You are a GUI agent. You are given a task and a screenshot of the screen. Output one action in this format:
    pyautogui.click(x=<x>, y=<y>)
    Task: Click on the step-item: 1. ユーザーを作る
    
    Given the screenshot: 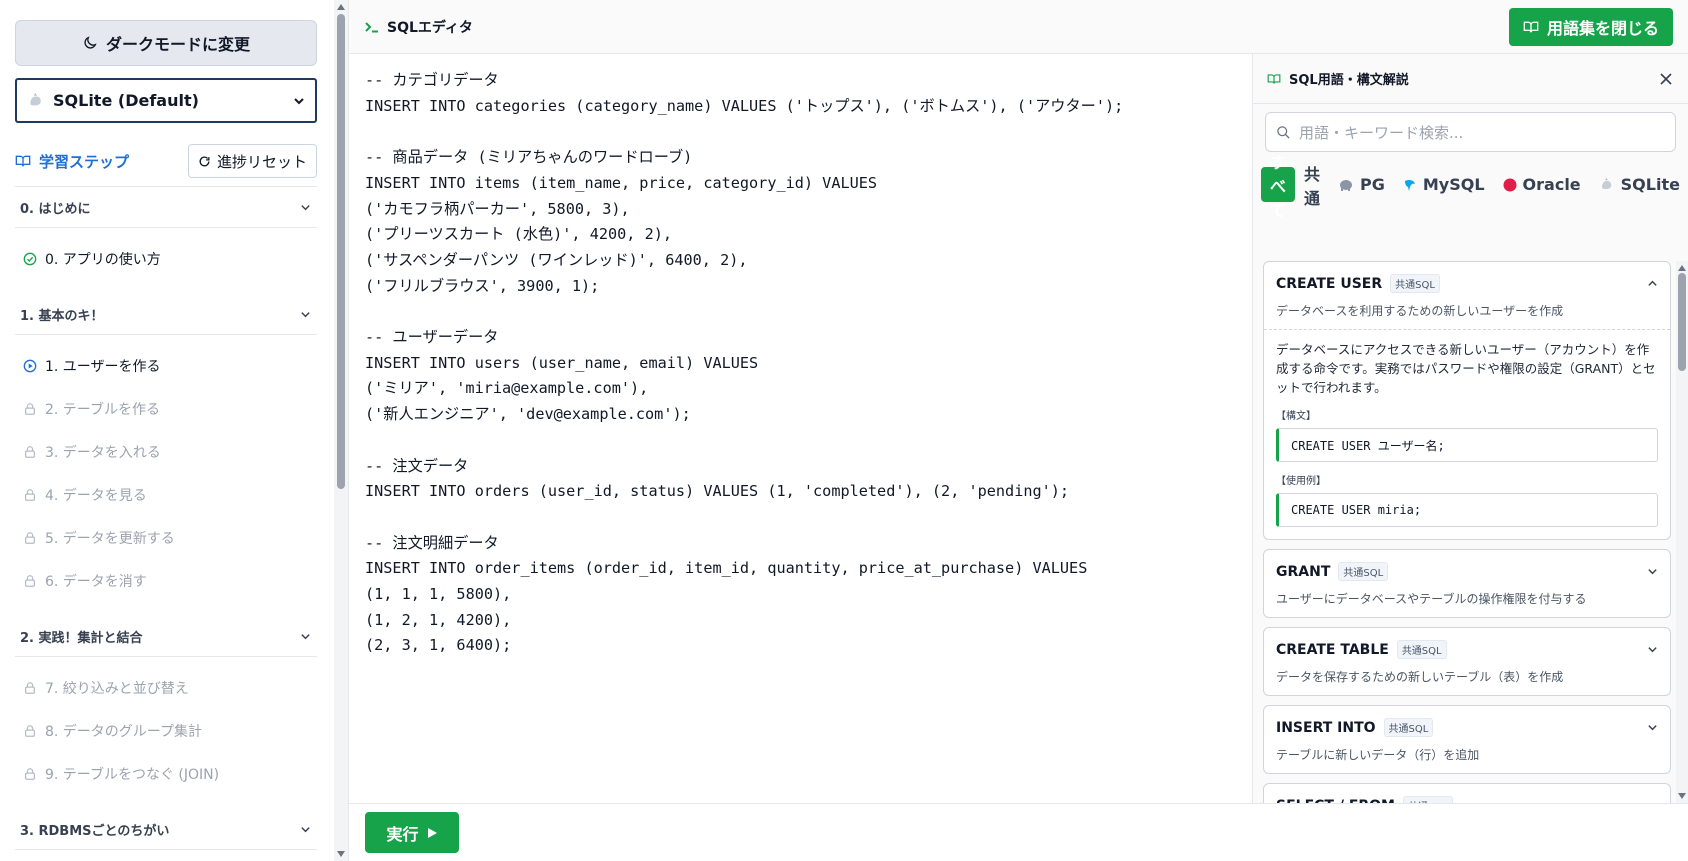 What is the action you would take?
    pyautogui.click(x=166, y=365)
    